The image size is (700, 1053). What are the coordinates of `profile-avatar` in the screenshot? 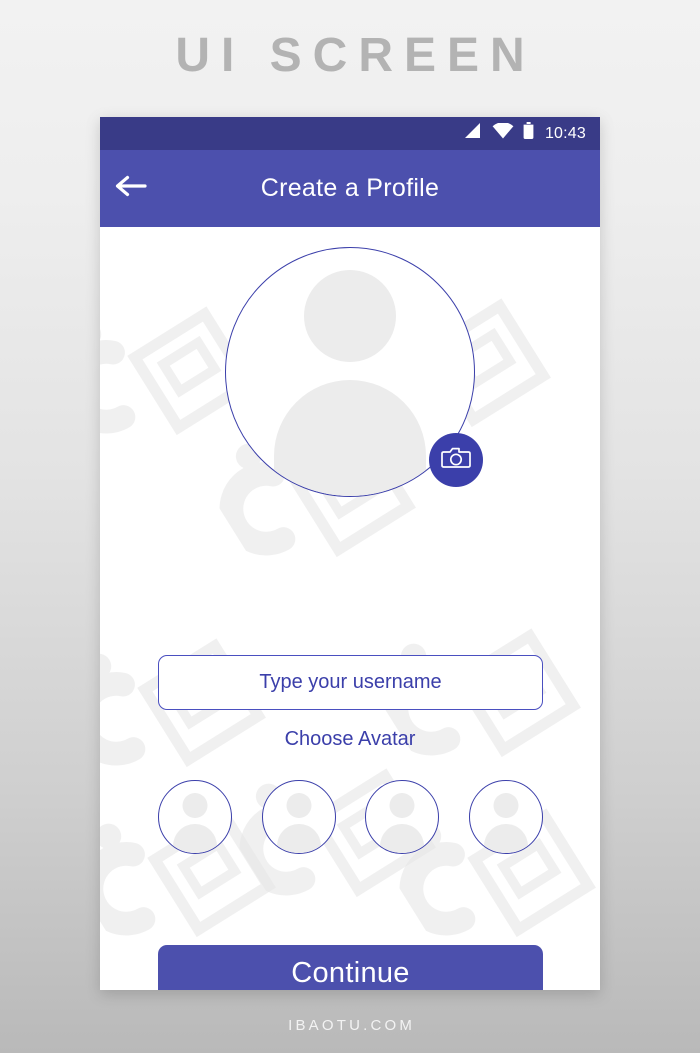 It's located at (354, 372).